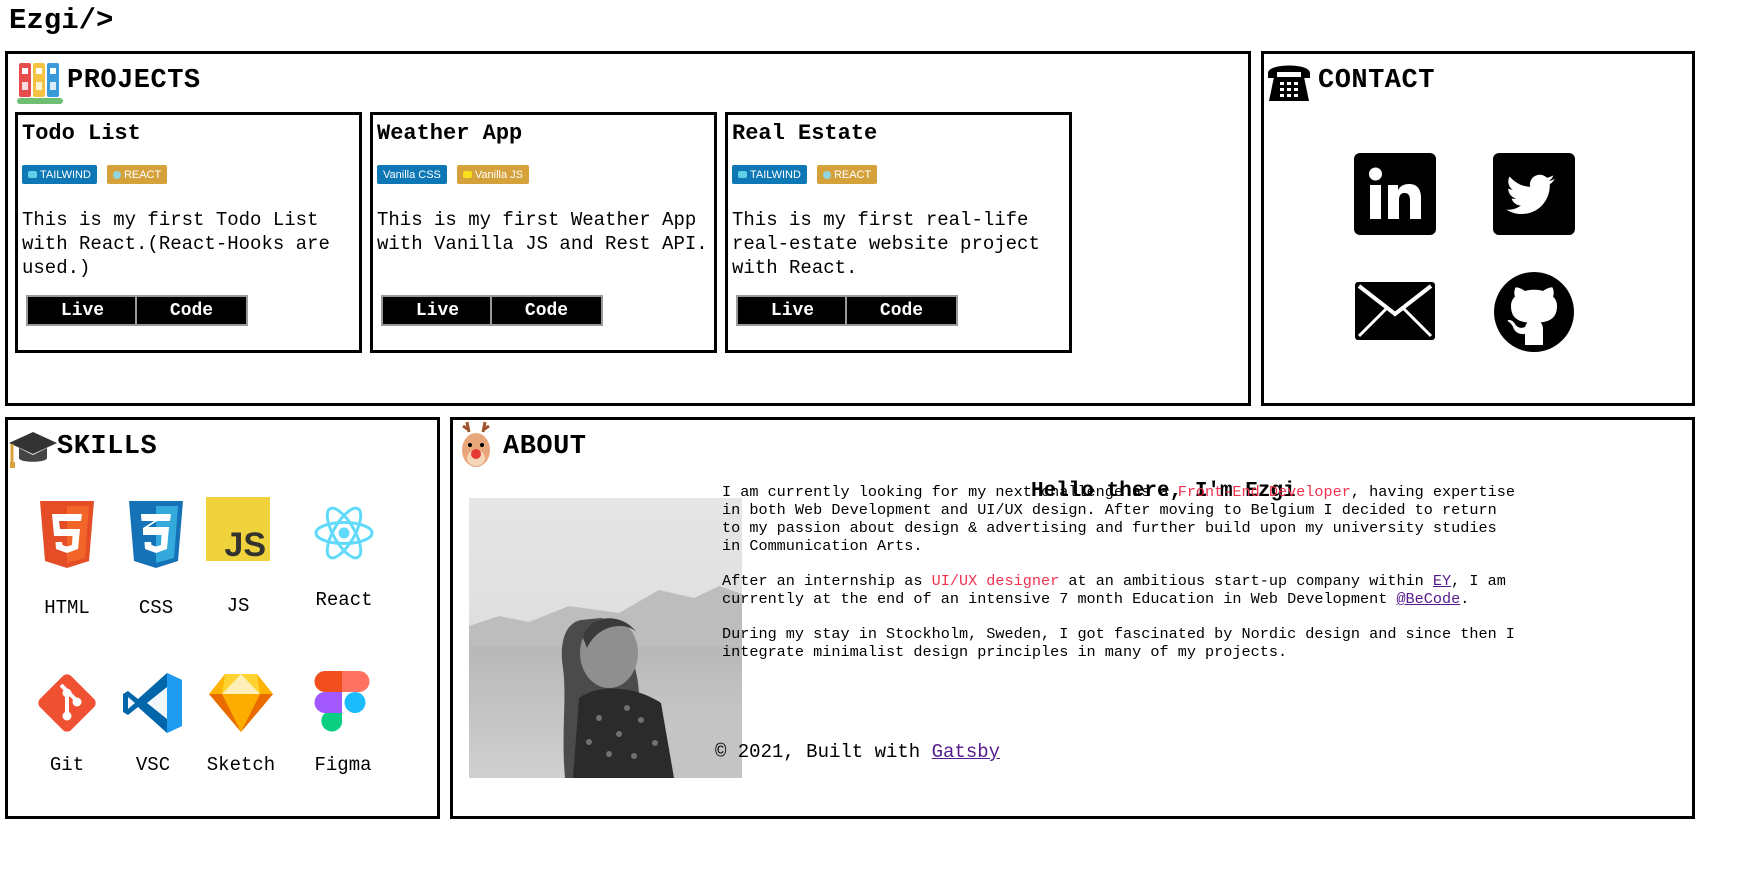 The image size is (1756, 887). What do you see at coordinates (156, 534) in the screenshot?
I see `css3-icon` at bounding box center [156, 534].